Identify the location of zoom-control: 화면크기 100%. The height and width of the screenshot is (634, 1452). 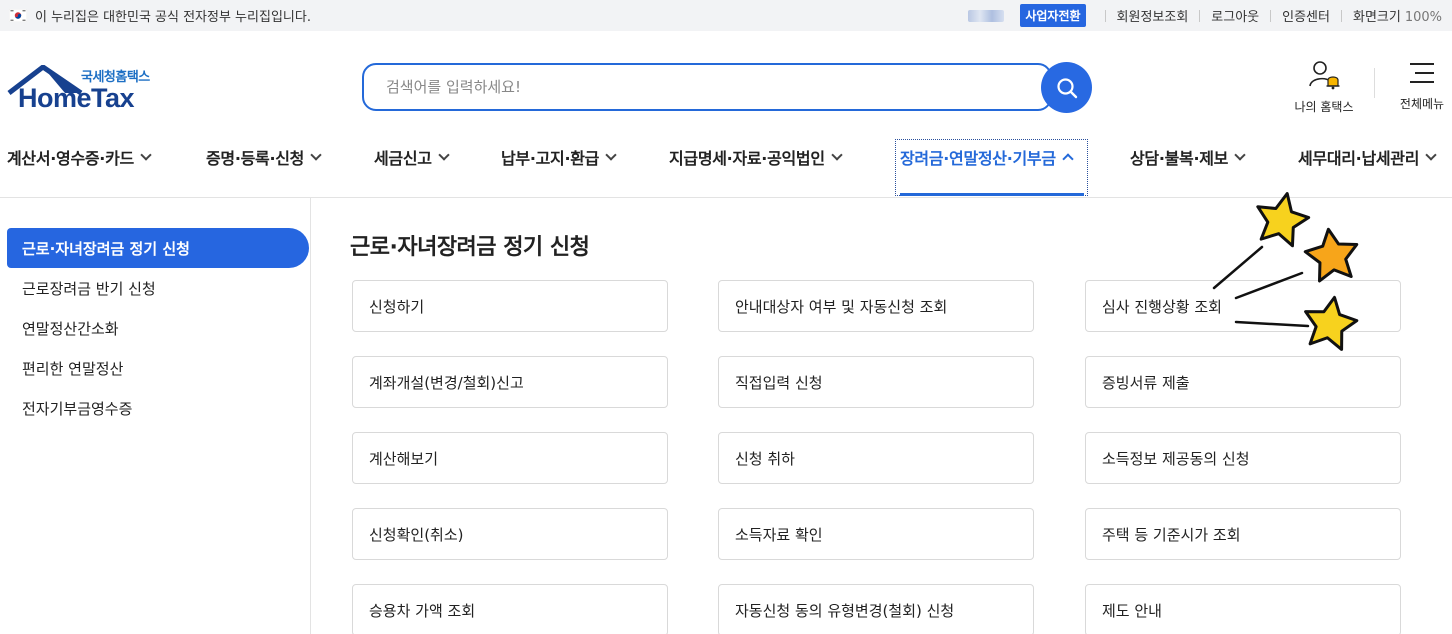
(1397, 15).